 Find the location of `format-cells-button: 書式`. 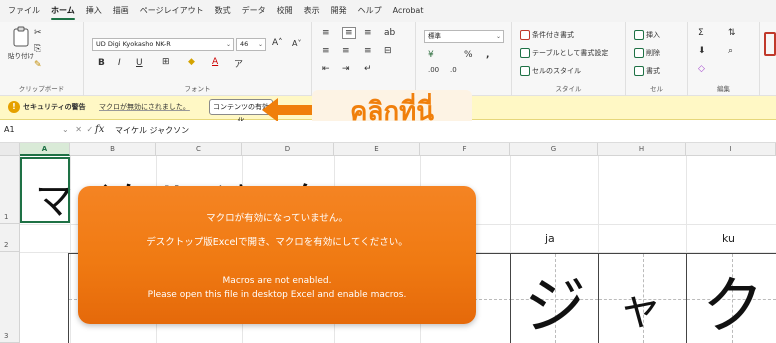

format-cells-button: 書式 is located at coordinates (647, 71).